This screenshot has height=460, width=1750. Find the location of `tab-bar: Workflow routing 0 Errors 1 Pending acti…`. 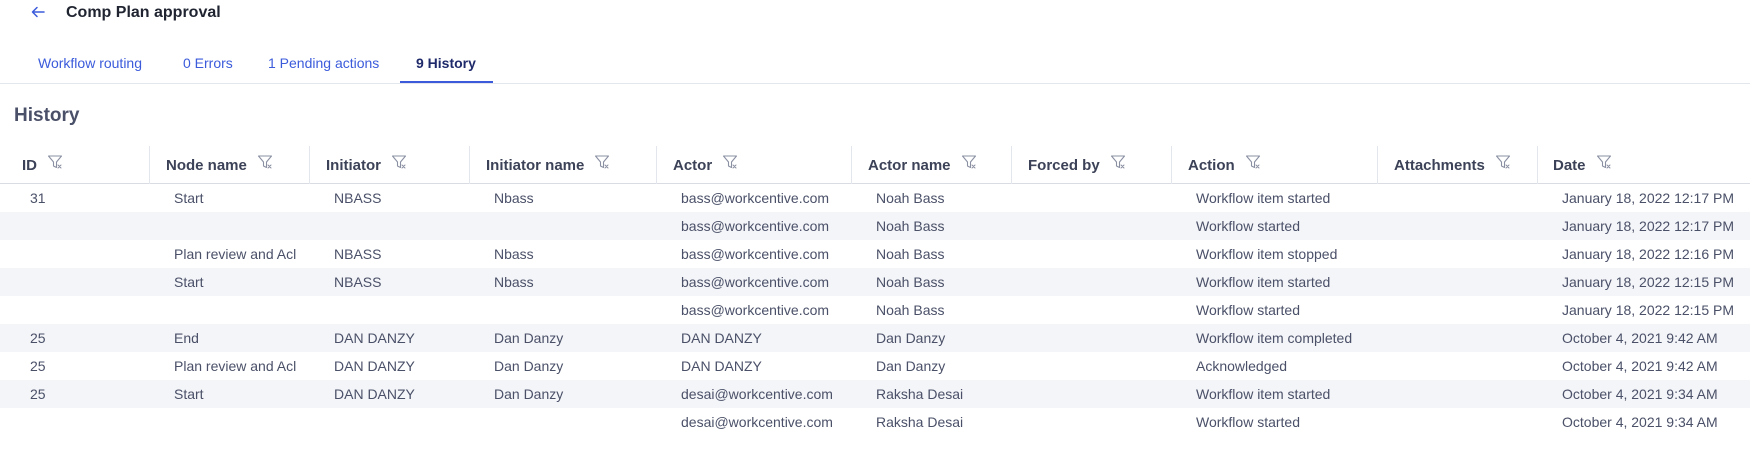

tab-bar: Workflow routing 0 Errors 1 Pending acti… is located at coordinates (875, 66).